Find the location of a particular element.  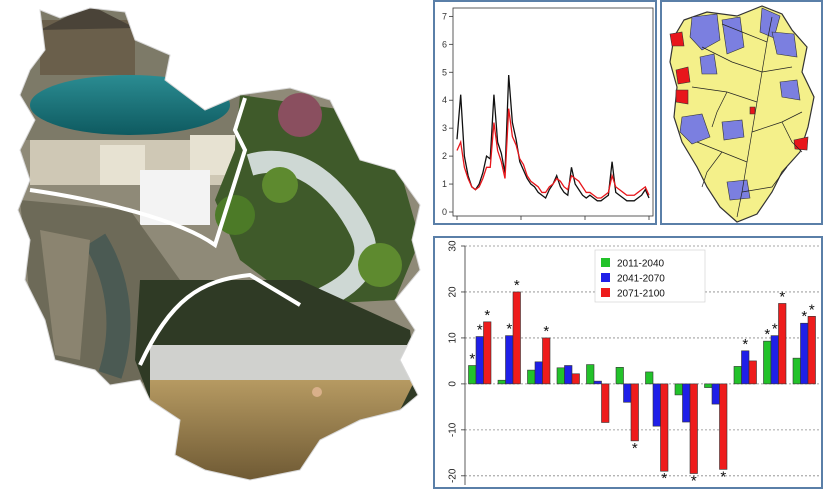

legend-label-green: 2011-2040 is located at coordinates (641, 264).